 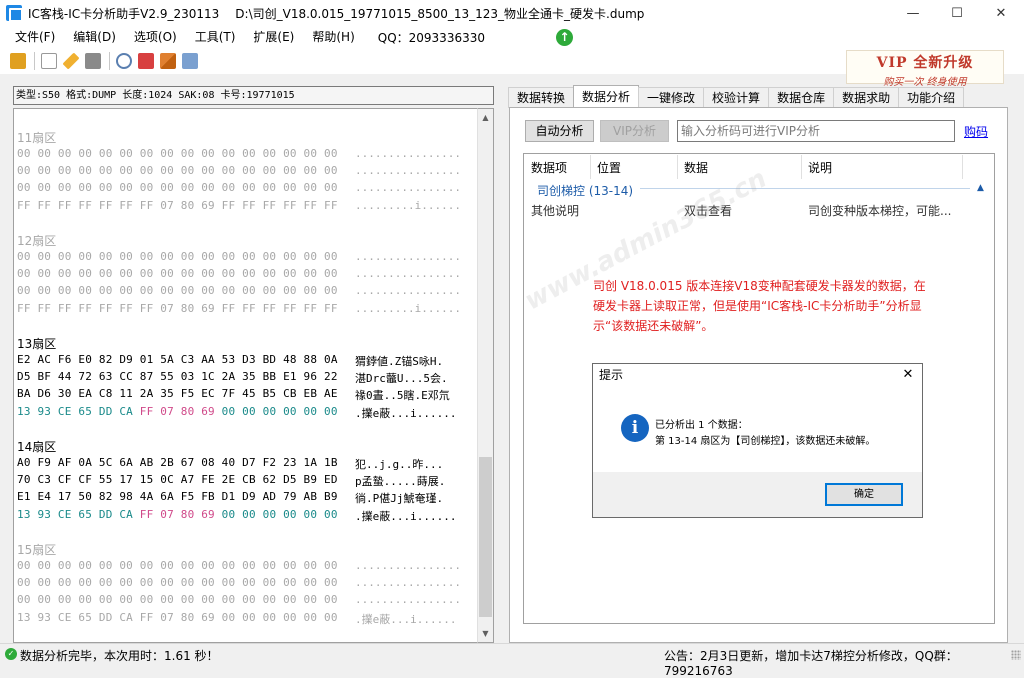 What do you see at coordinates (559, 131) in the screenshot?
I see `auto-analyze-button: 自动分析` at bounding box center [559, 131].